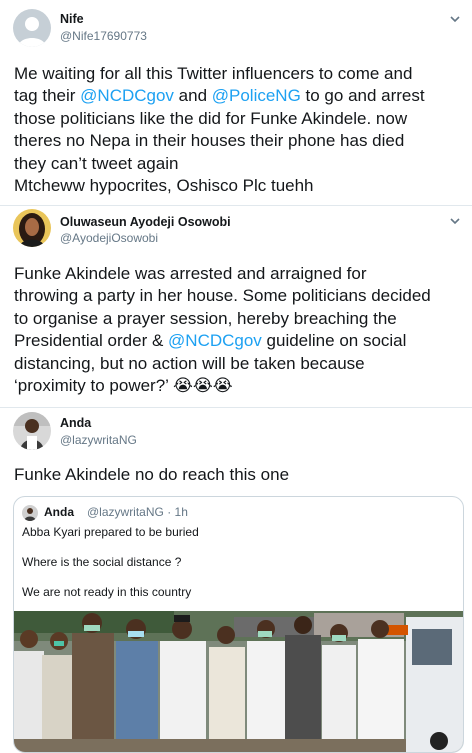 Image resolution: width=472 pixels, height=753 pixels. I want to click on quoted-text-line: We are not ready in this country, so click(107, 592).